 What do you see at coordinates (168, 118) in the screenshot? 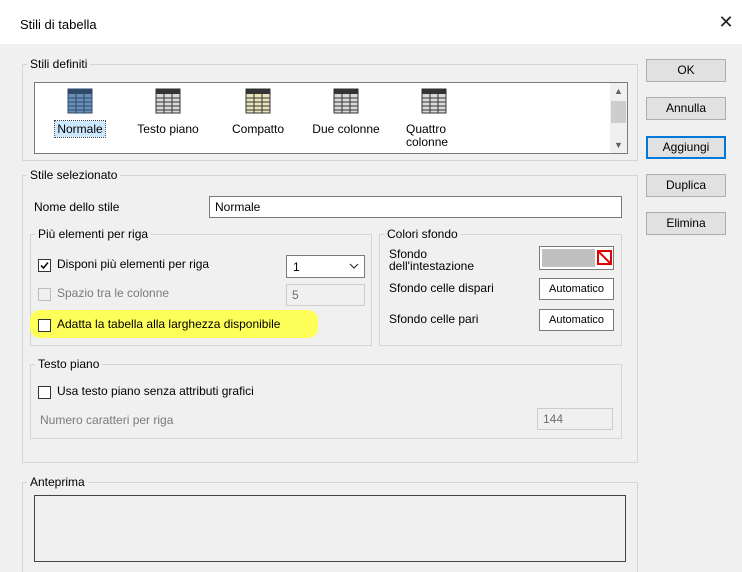
I see `style-item-testo-piano: Testo piano` at bounding box center [168, 118].